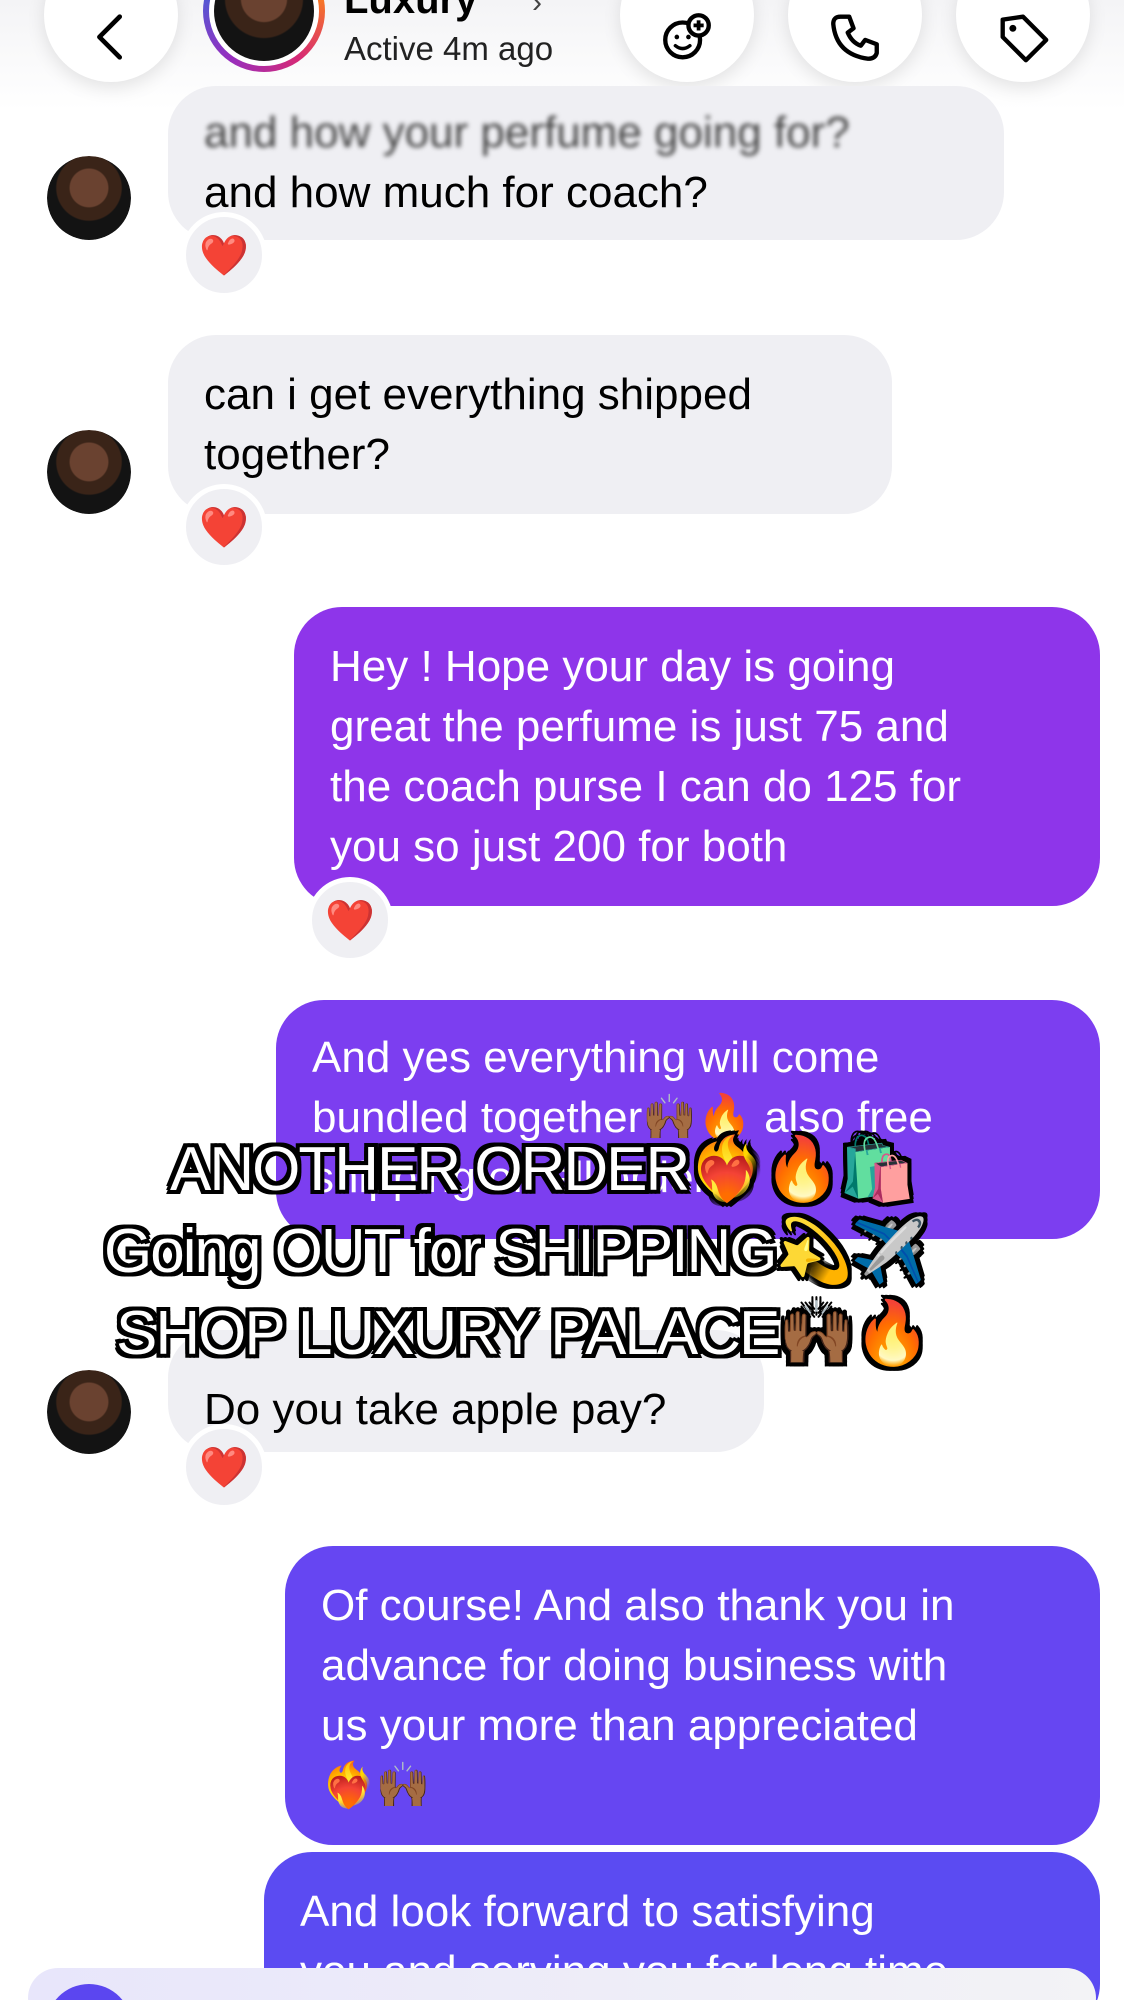 The image size is (1124, 2000). I want to click on phone-icon, so click(855, 37).